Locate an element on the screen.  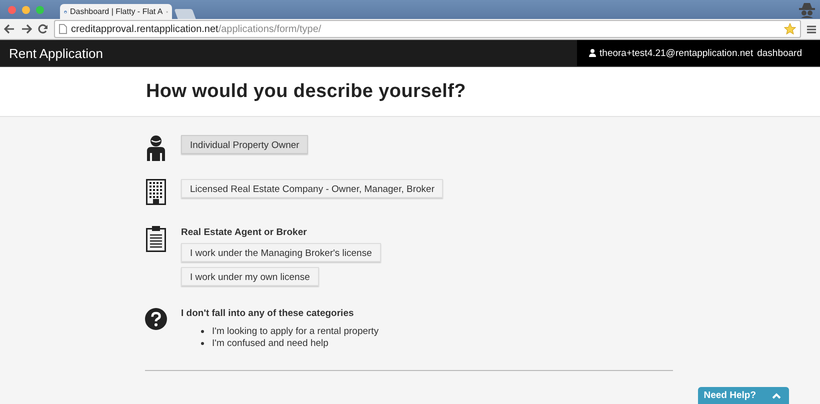
incognito-icon is located at coordinates (807, 10).